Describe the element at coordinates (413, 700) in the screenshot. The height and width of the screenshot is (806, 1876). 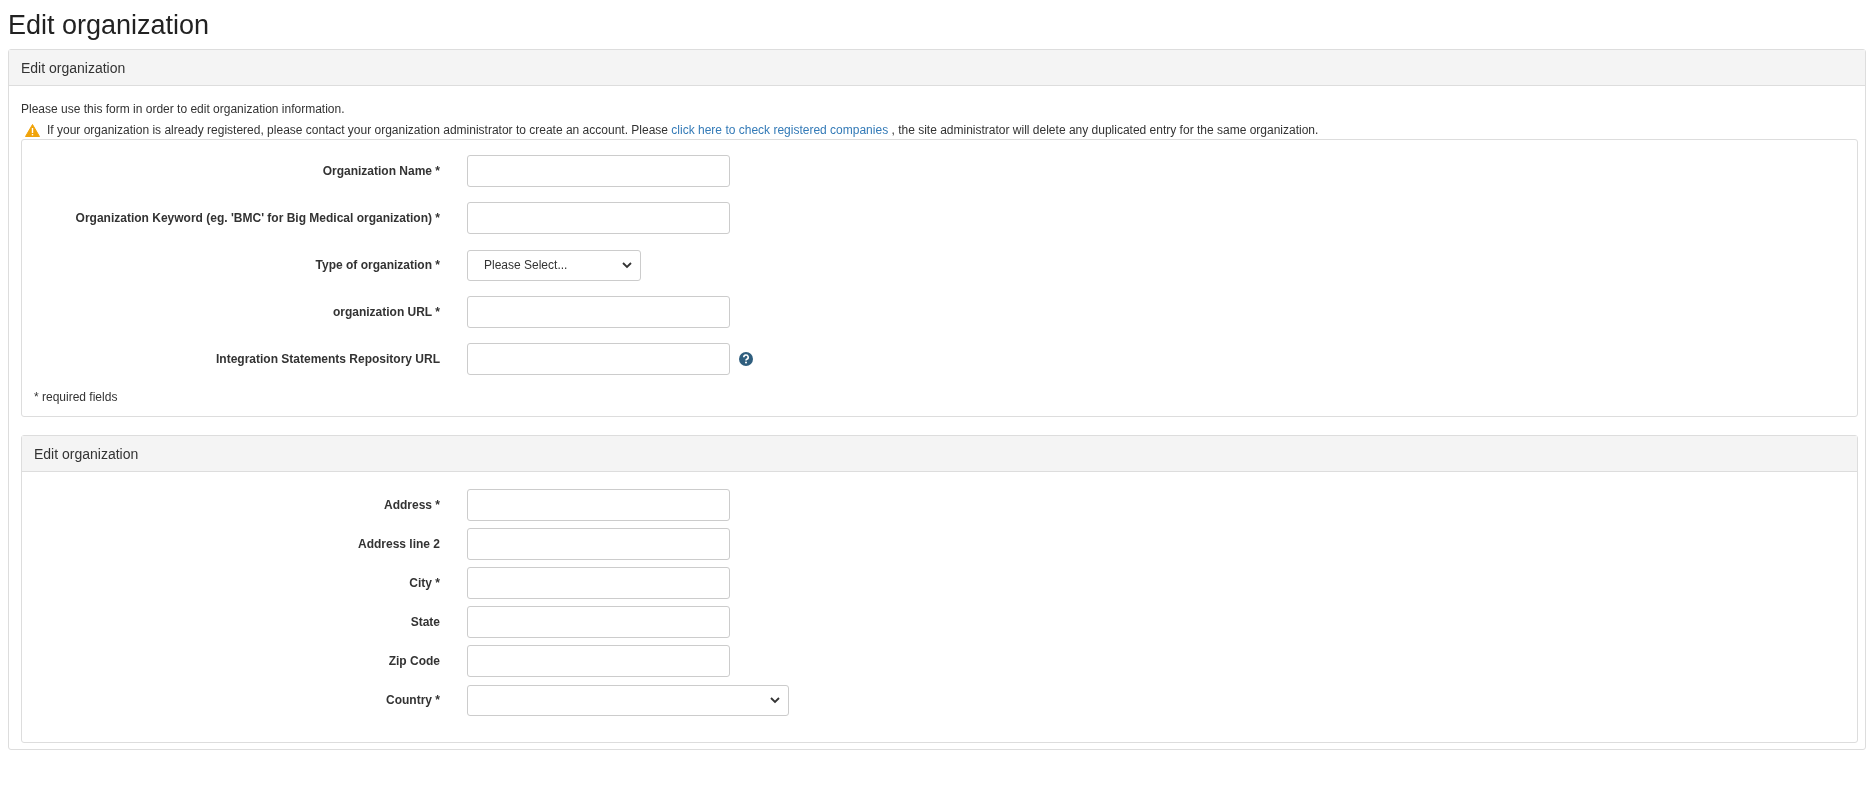
I see `field-label: Country *` at that location.